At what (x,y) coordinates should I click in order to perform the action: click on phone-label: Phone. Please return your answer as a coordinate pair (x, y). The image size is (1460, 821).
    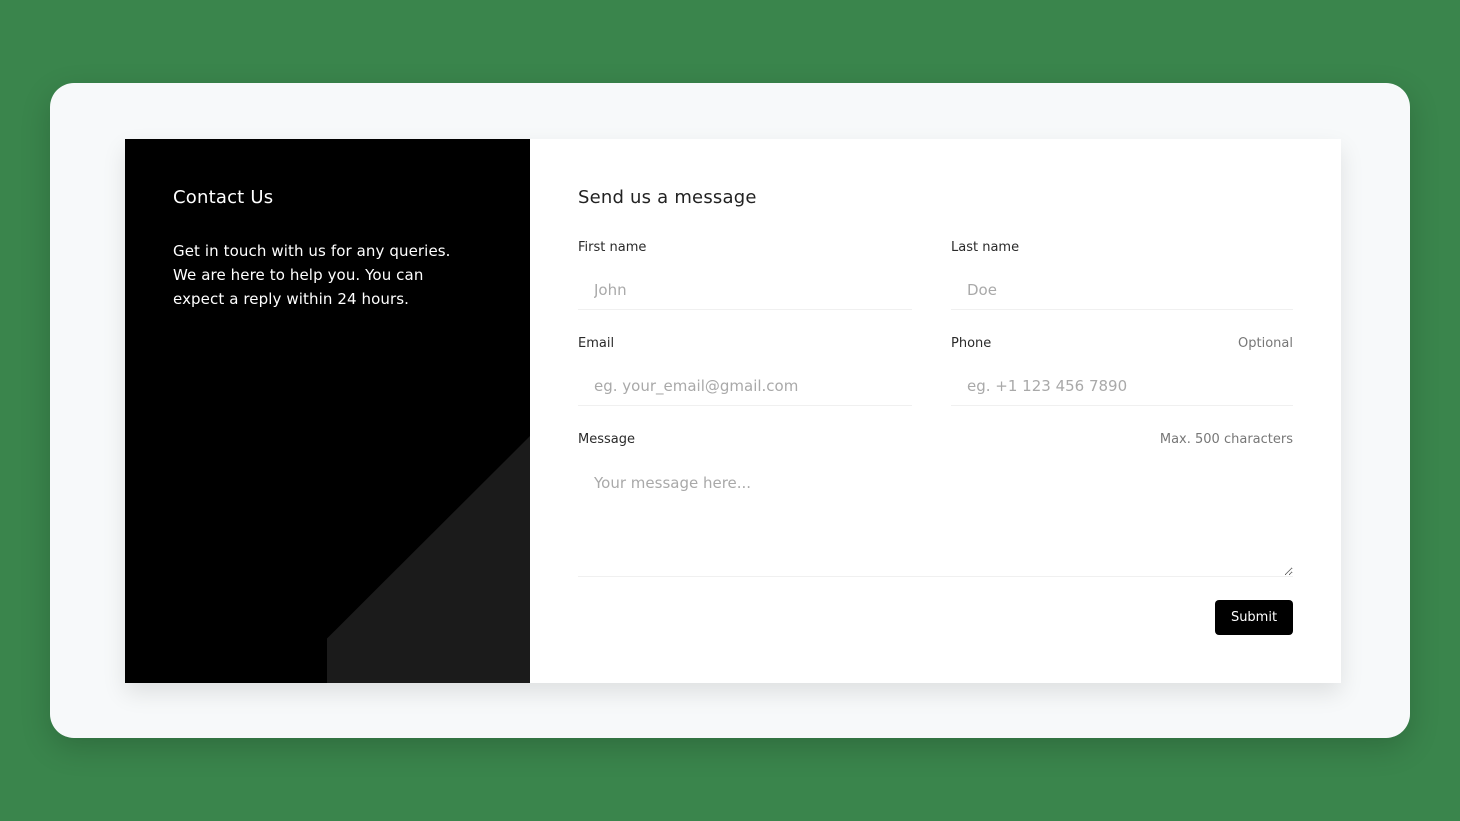
    Looking at the image, I should click on (971, 343).